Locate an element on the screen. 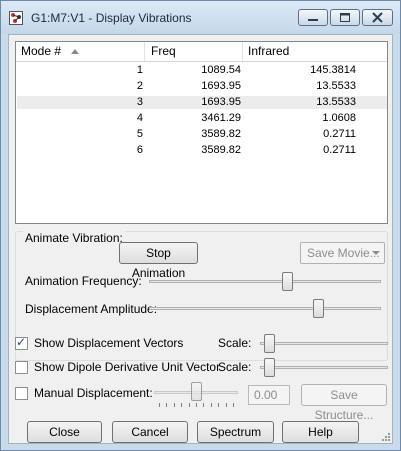  table-row: 6 3589.82 0.2711 is located at coordinates (202, 150).